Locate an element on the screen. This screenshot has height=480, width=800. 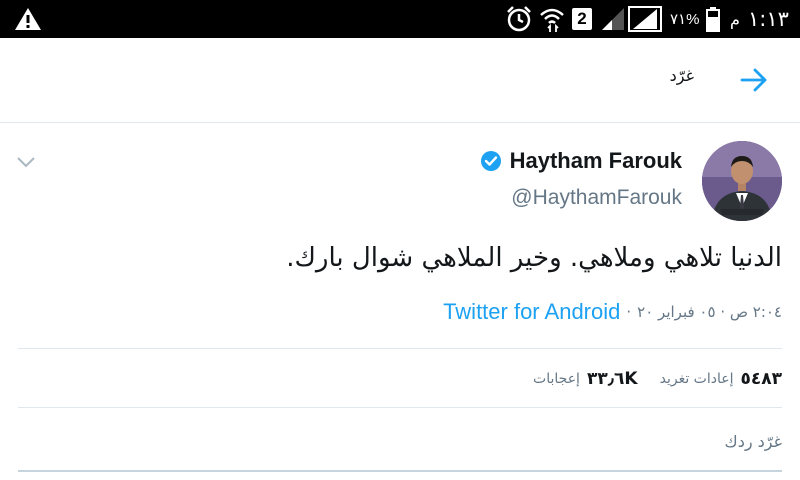
tweet-stats: ٥٤٨٣ إعادات تغريد ٣٣٫٦K إعجابات is located at coordinates (657, 379).